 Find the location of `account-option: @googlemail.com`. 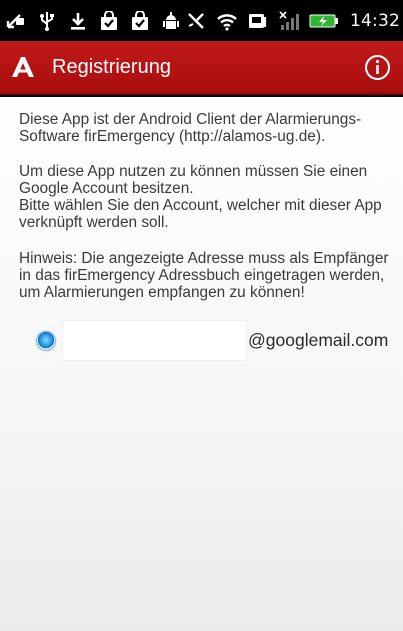

account-option: @googlemail.com is located at coordinates (212, 340).